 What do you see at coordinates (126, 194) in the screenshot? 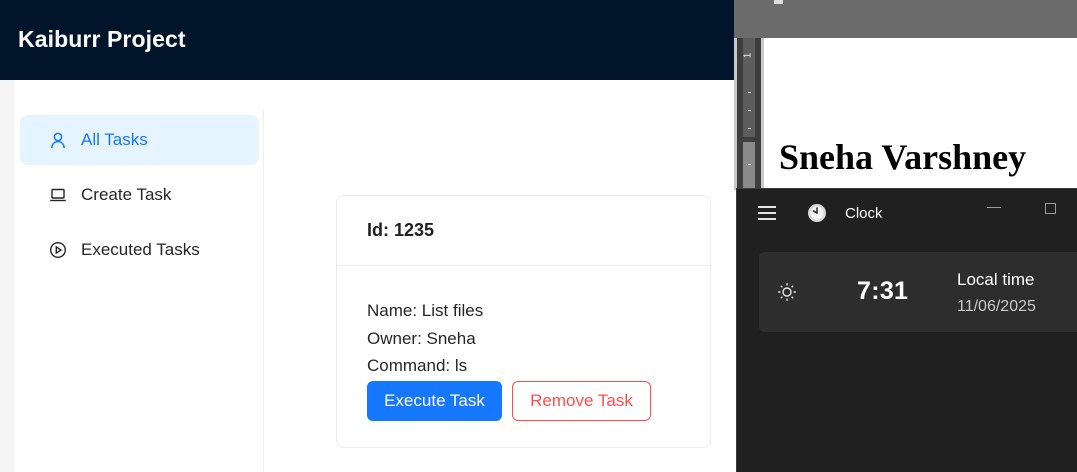
I see `menu-item-label: Create Task` at bounding box center [126, 194].